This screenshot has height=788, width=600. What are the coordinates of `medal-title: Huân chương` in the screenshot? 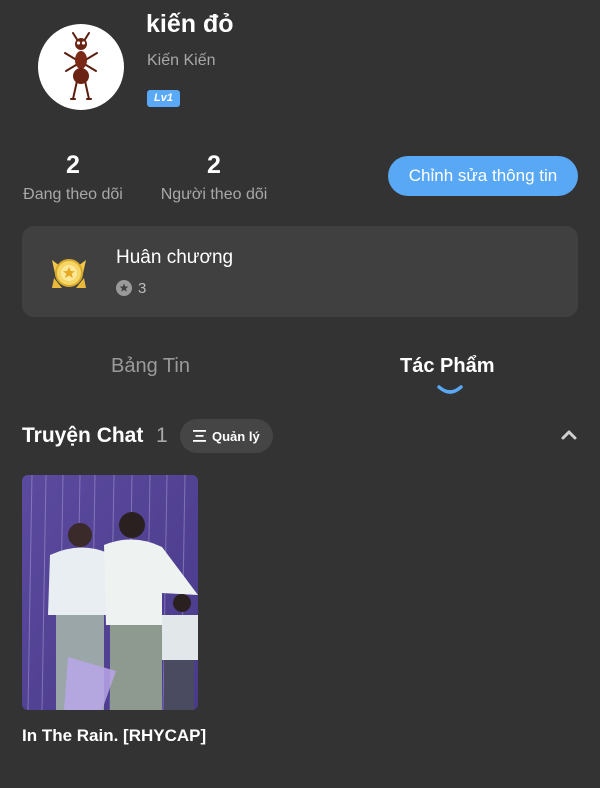 It's located at (175, 257).